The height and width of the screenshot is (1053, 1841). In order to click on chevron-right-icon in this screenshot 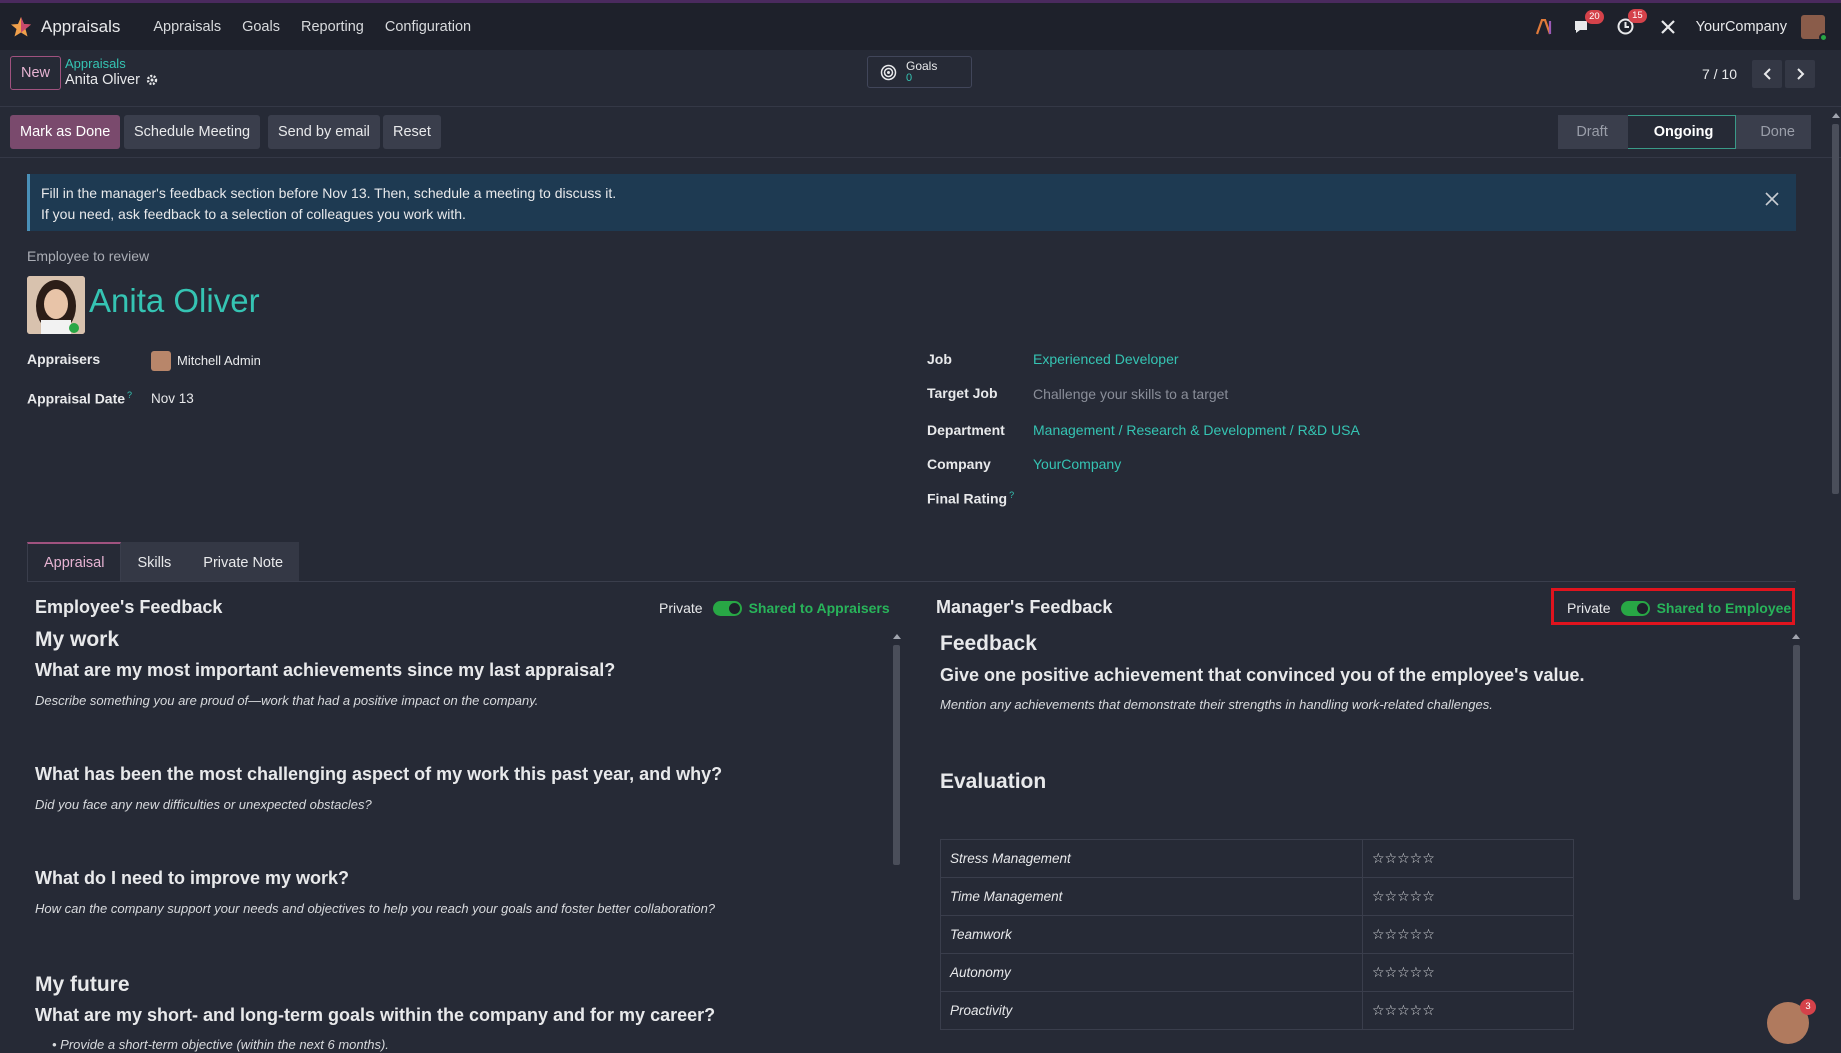, I will do `click(1800, 74)`.